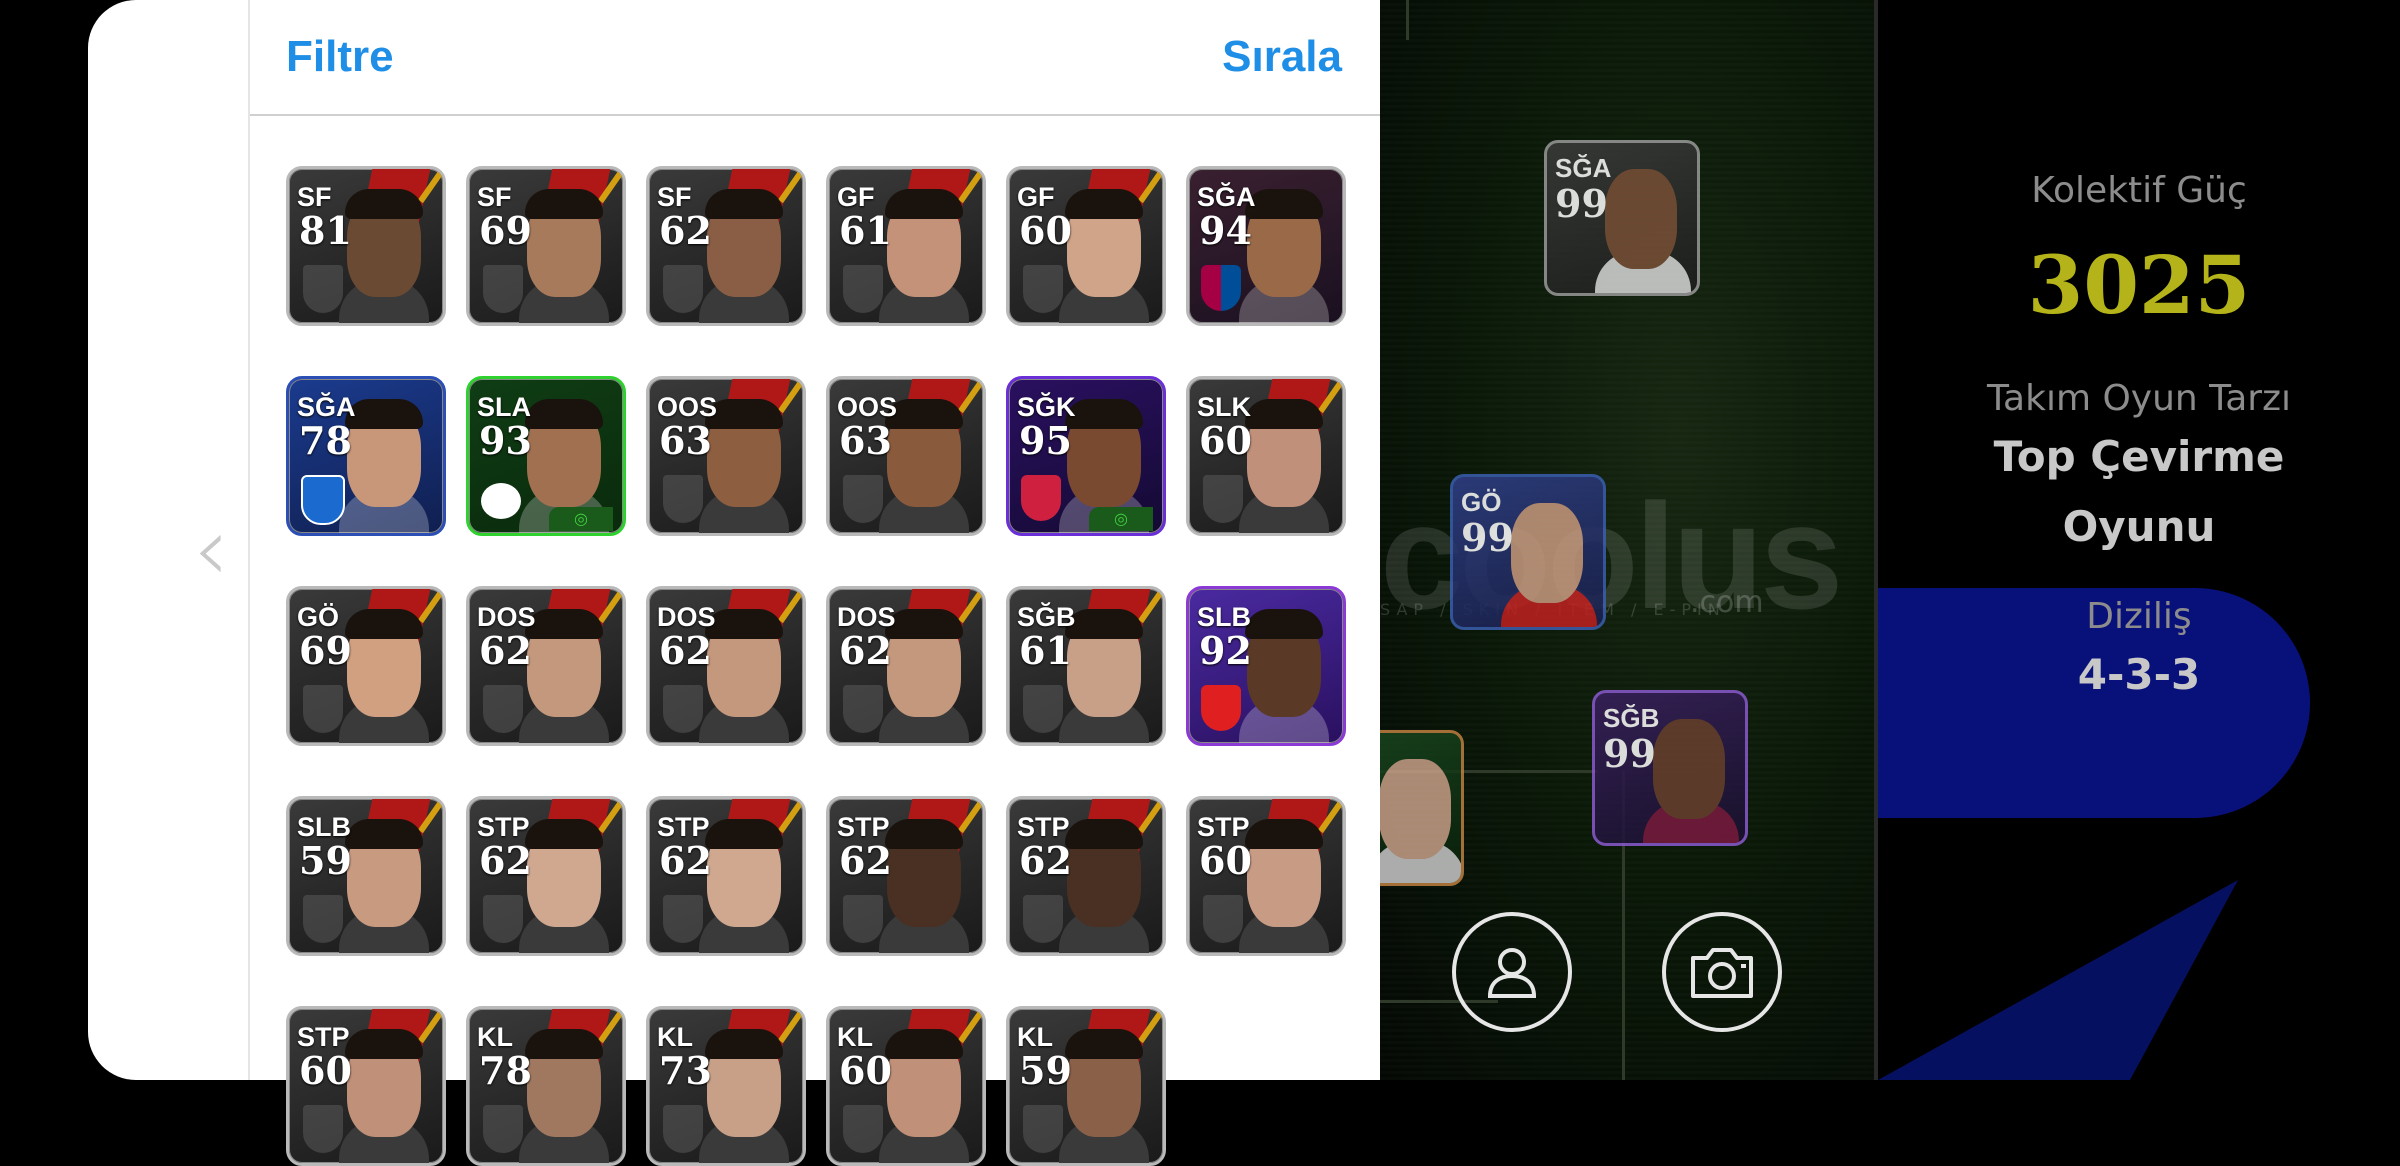  What do you see at coordinates (1086, 246) in the screenshot?
I see `player-card: GF 60` at bounding box center [1086, 246].